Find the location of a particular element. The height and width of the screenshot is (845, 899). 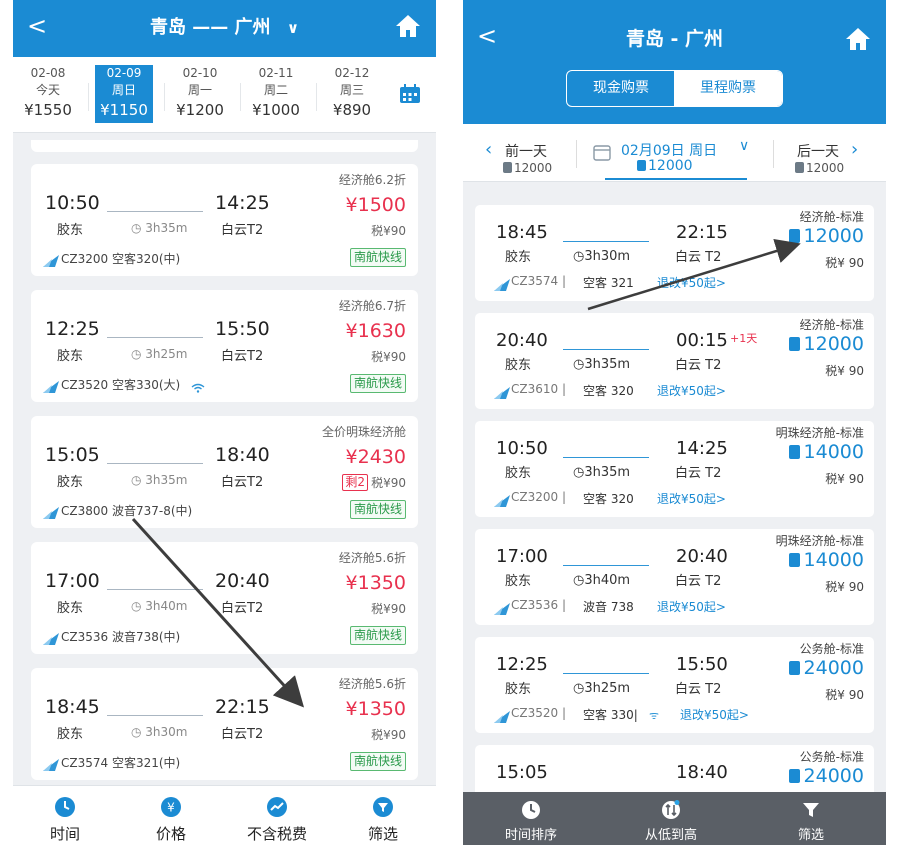

current-day-button: 02月09日 周日 ∨ 12000 is located at coordinates (673, 157).